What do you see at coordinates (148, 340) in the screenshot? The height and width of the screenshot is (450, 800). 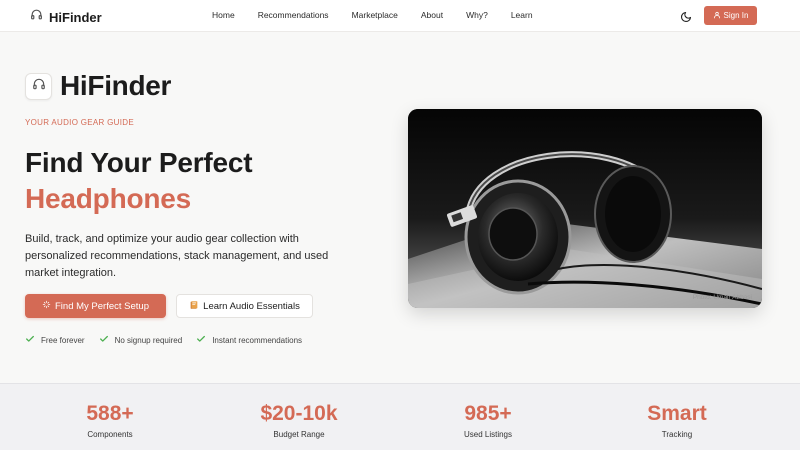 I see `perk-label: No signup required` at bounding box center [148, 340].